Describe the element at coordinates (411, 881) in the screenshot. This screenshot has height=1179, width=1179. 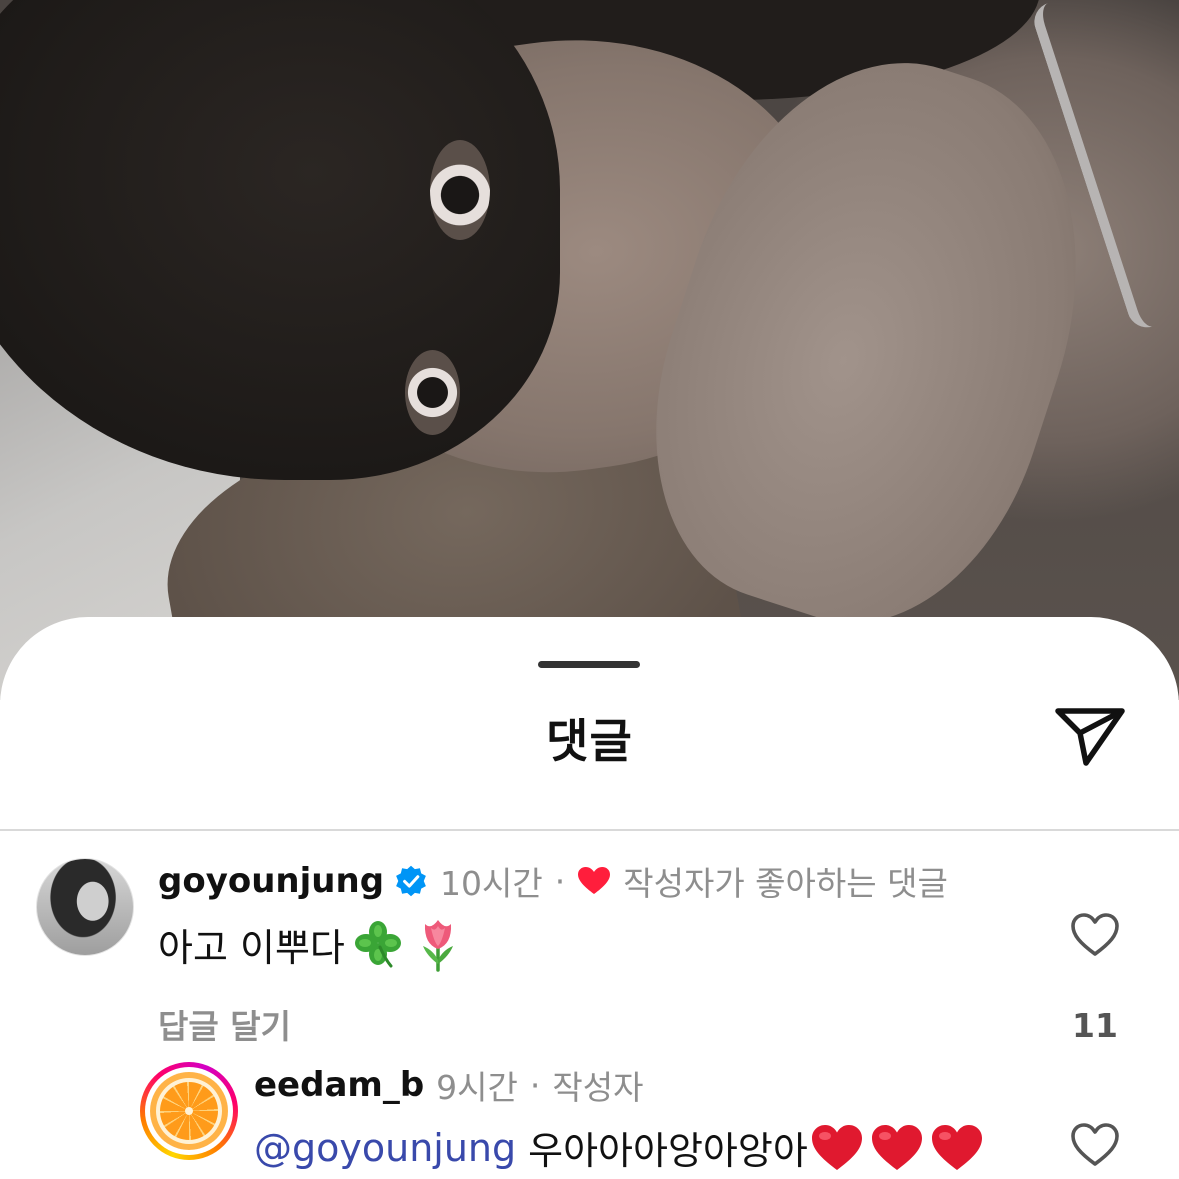
I see `verified-badge-icon` at that location.